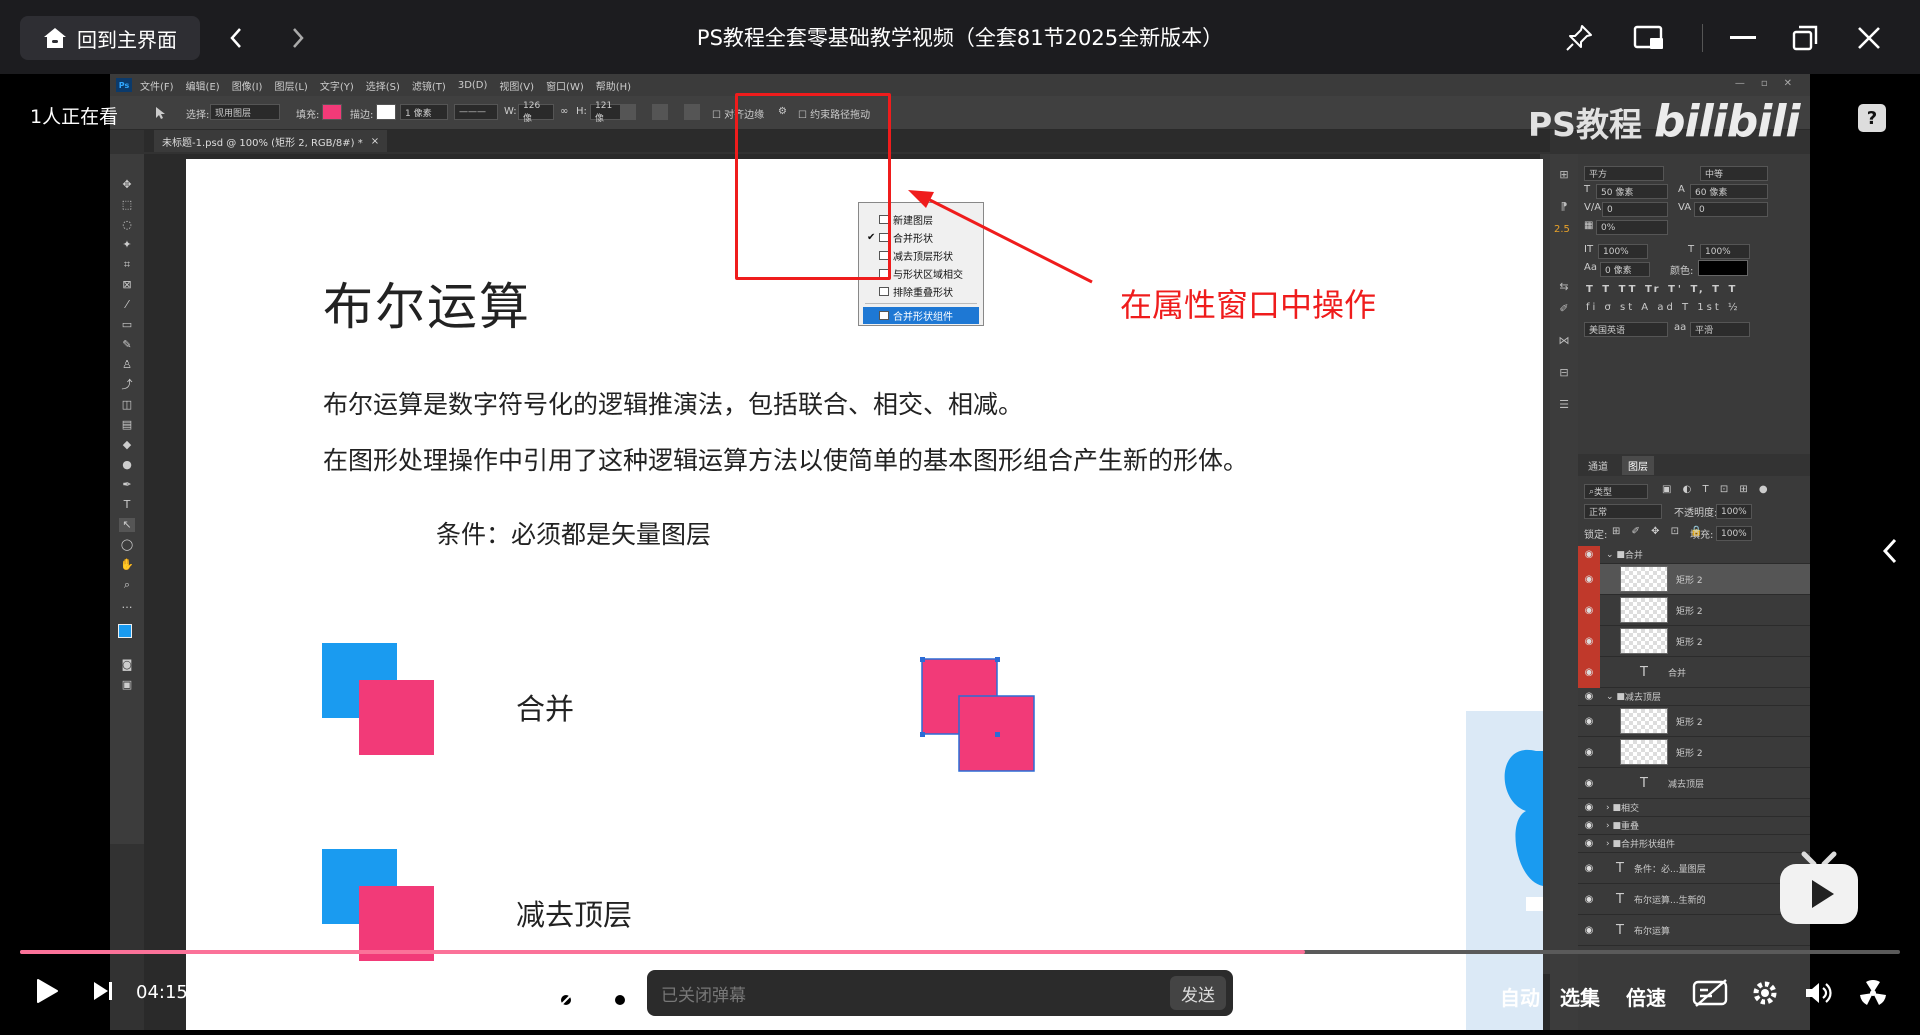 This screenshot has height=1035, width=1920. Describe the element at coordinates (1681, 189) in the screenshot. I see `leading-icon: A` at that location.